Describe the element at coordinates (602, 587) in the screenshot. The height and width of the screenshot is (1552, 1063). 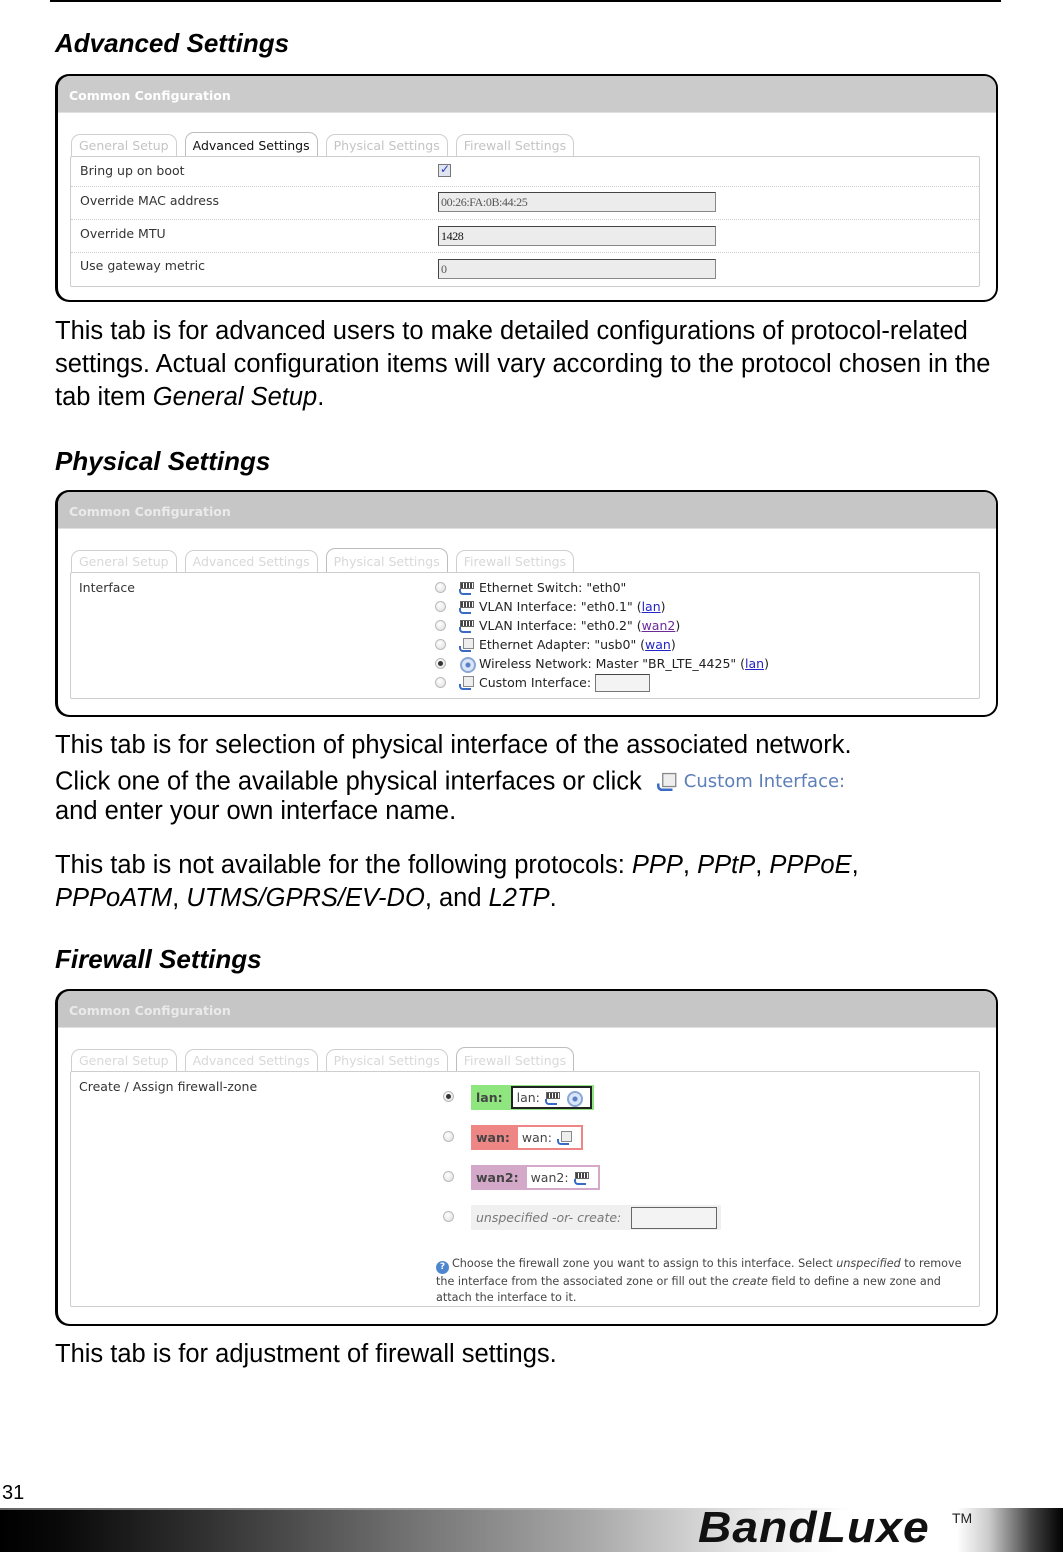
I see `interface-option: Ethernet Switch: "eth0"` at that location.